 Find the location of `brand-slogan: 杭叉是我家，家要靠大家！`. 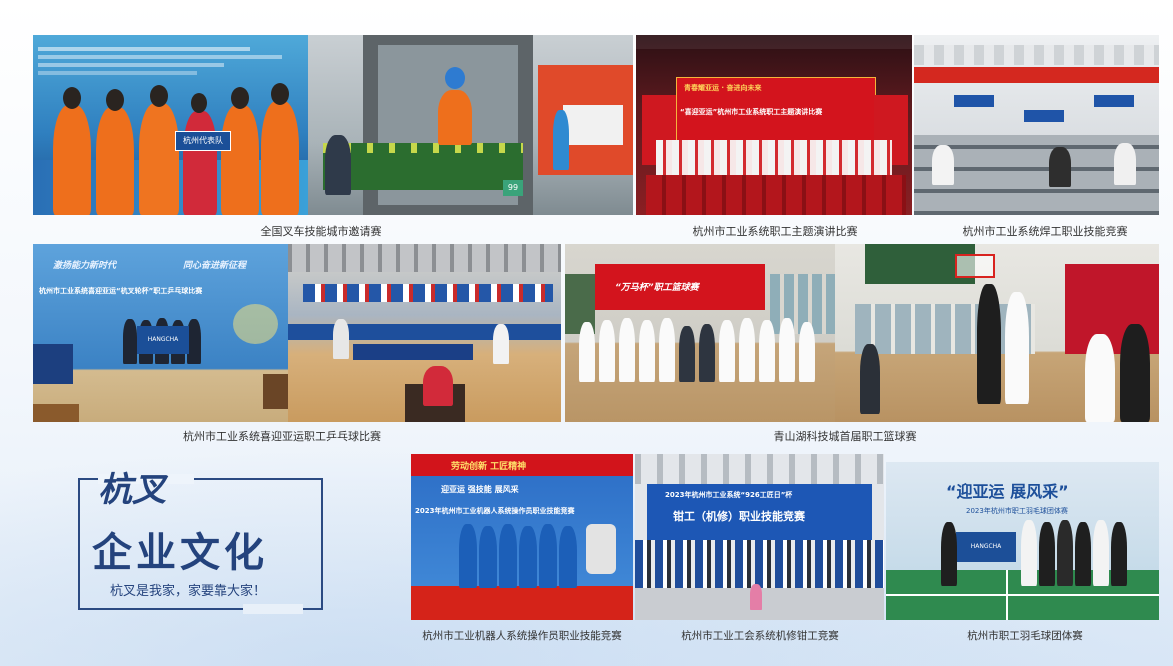

brand-slogan: 杭叉是我家，家要靠大家！ is located at coordinates (188, 591).